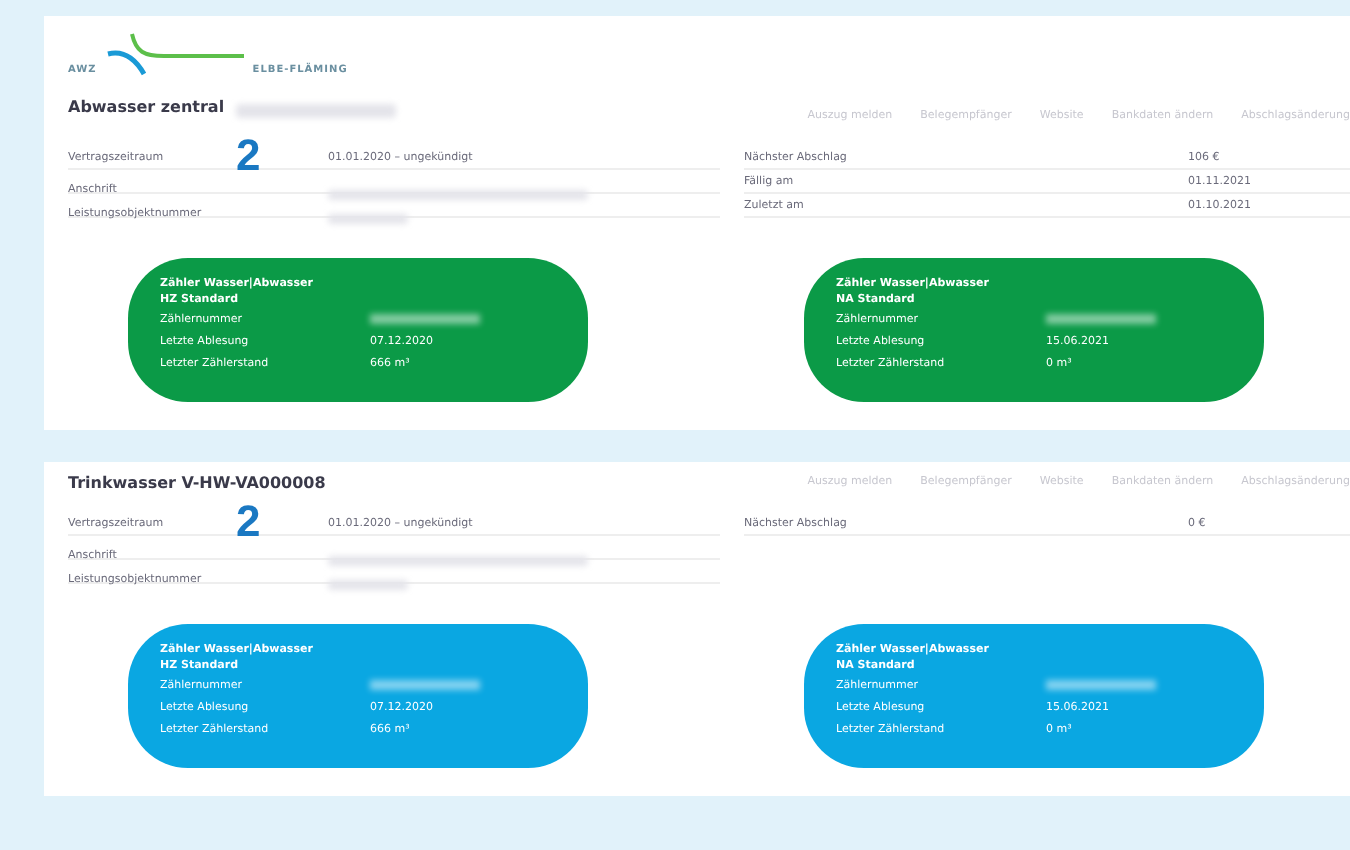  I want to click on logo-icon, so click(174, 54).